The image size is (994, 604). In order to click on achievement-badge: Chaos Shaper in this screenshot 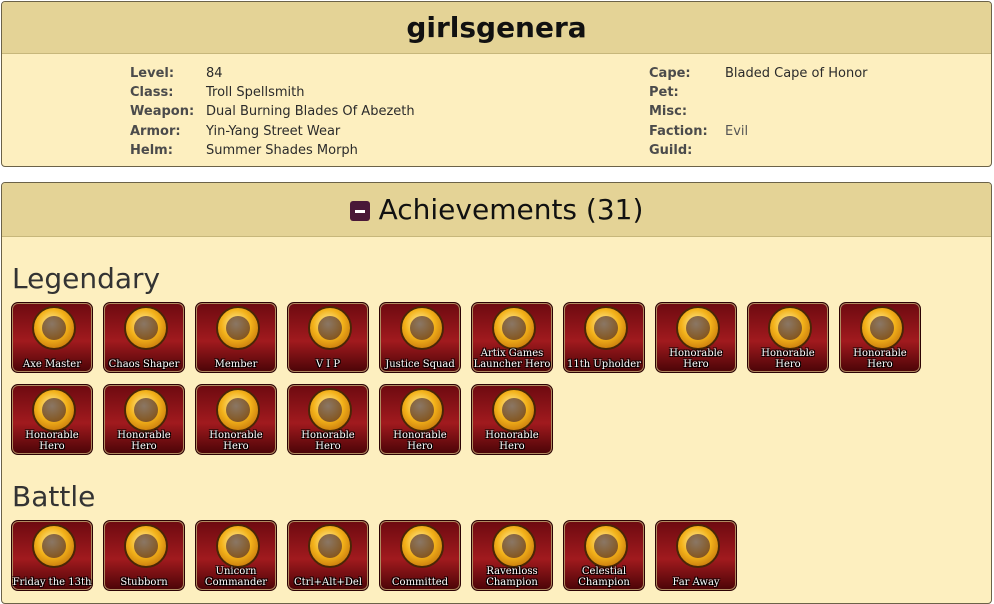, I will do `click(144, 337)`.